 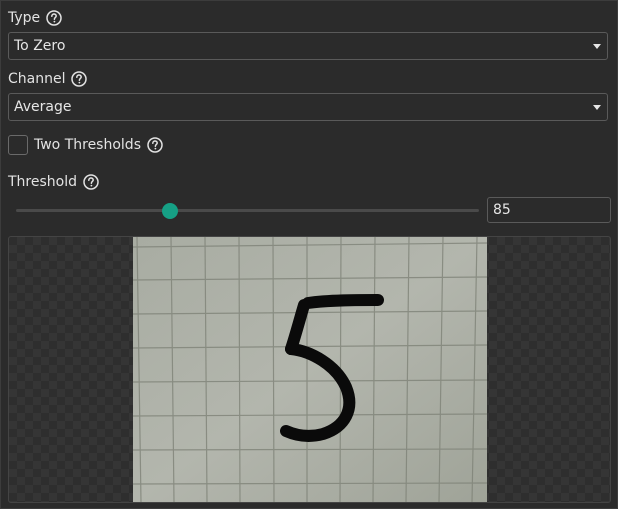 I want to click on two-thresholds-label: Two Thresholds, so click(x=87, y=145).